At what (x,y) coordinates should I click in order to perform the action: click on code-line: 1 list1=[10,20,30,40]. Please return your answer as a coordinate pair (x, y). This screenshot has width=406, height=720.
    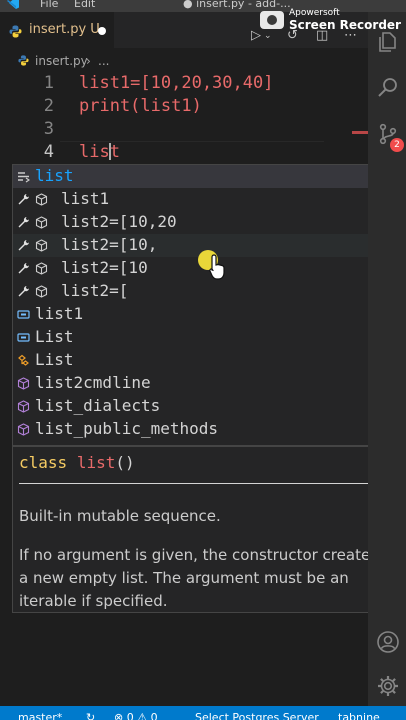
    Looking at the image, I should click on (184, 83).